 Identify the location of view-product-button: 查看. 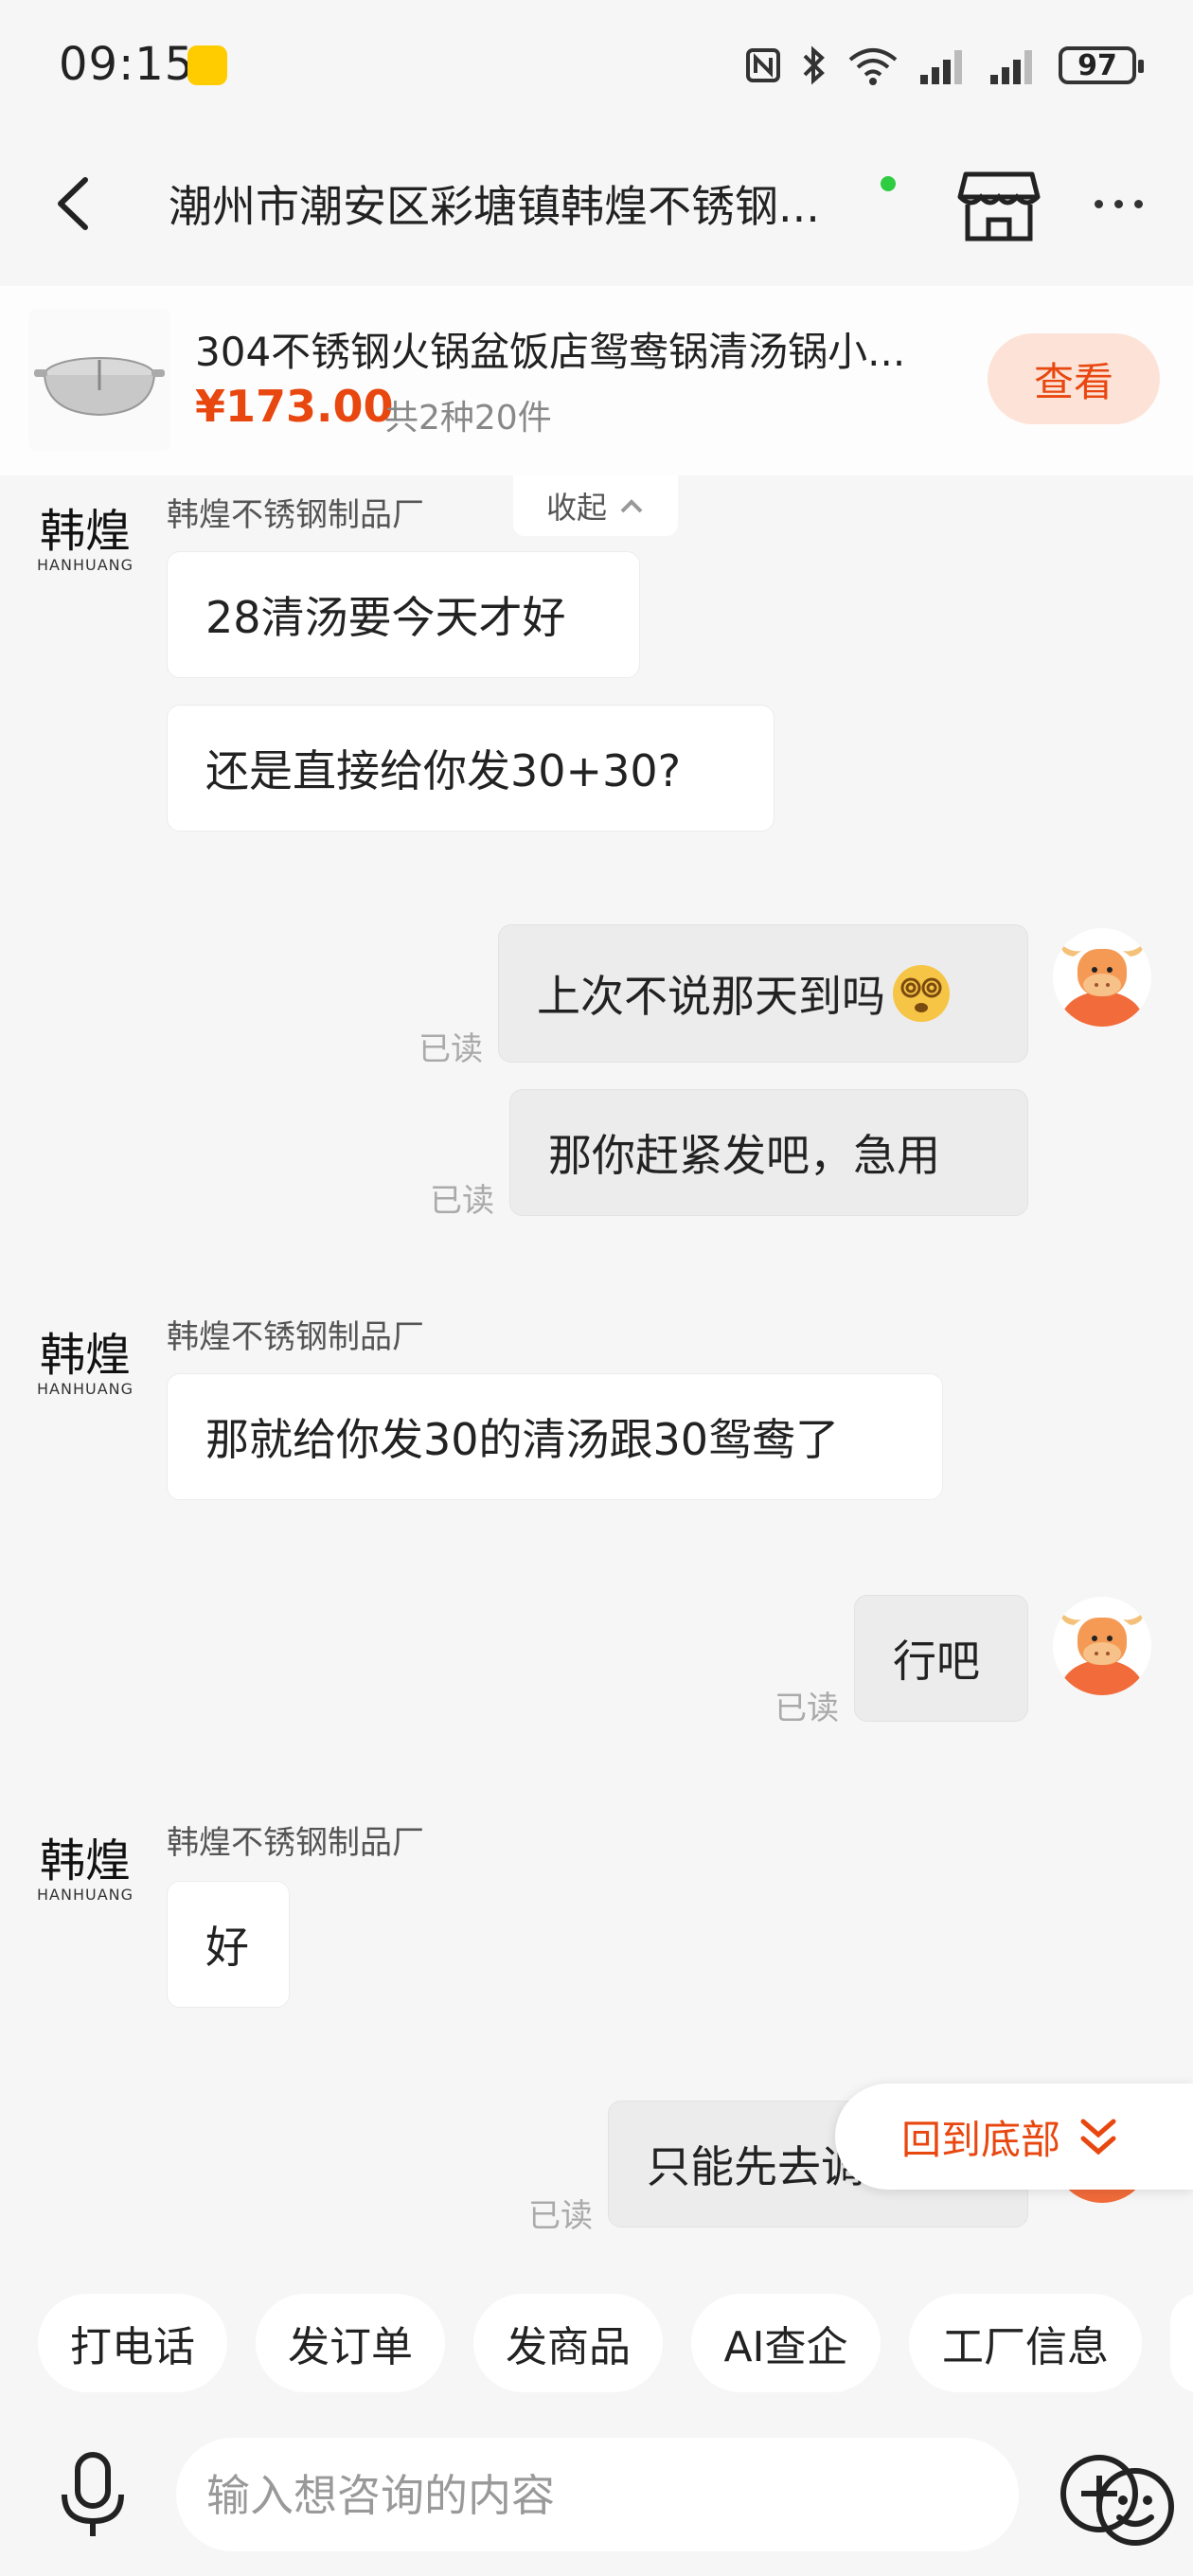
(1074, 378).